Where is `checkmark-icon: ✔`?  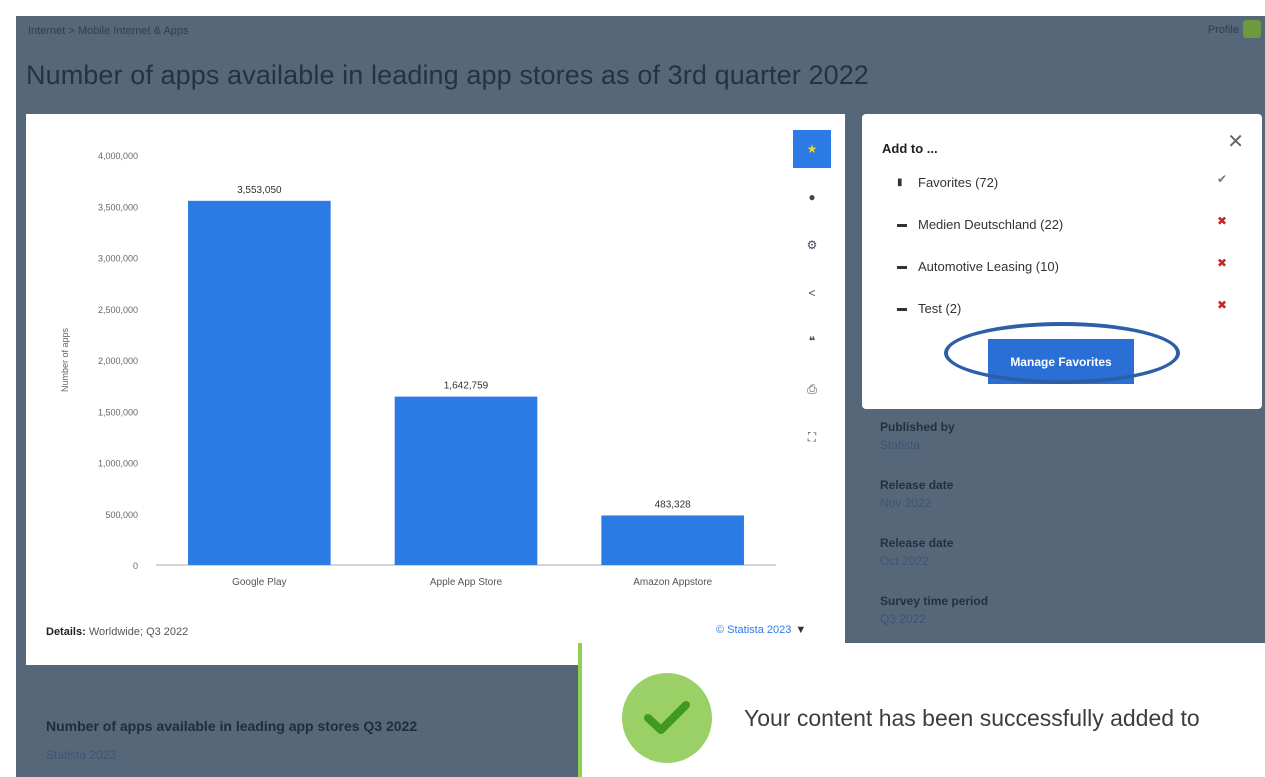 checkmark-icon: ✔ is located at coordinates (1222, 179).